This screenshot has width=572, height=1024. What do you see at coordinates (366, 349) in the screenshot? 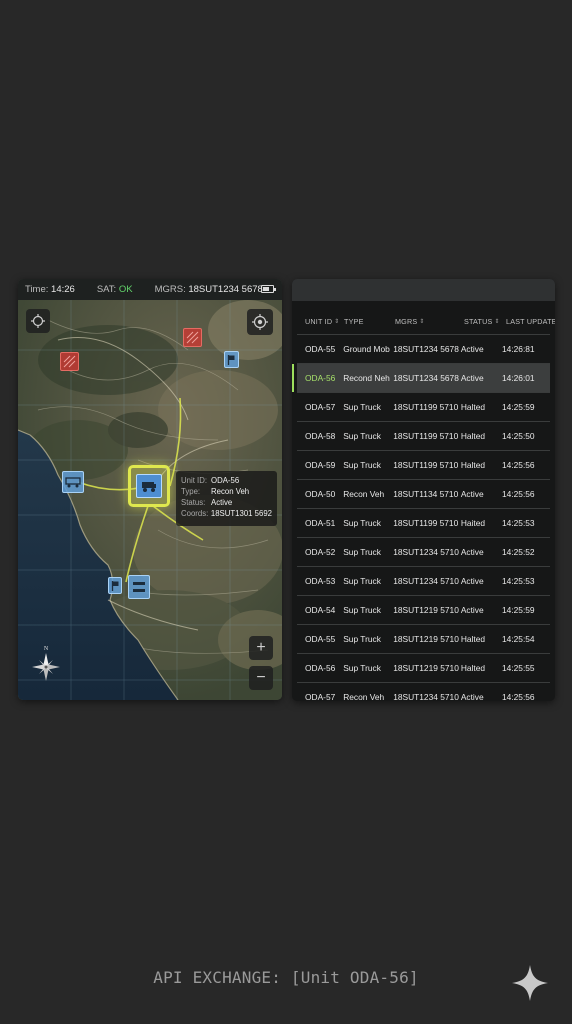
I see `cell-type: Ground Mob` at bounding box center [366, 349].